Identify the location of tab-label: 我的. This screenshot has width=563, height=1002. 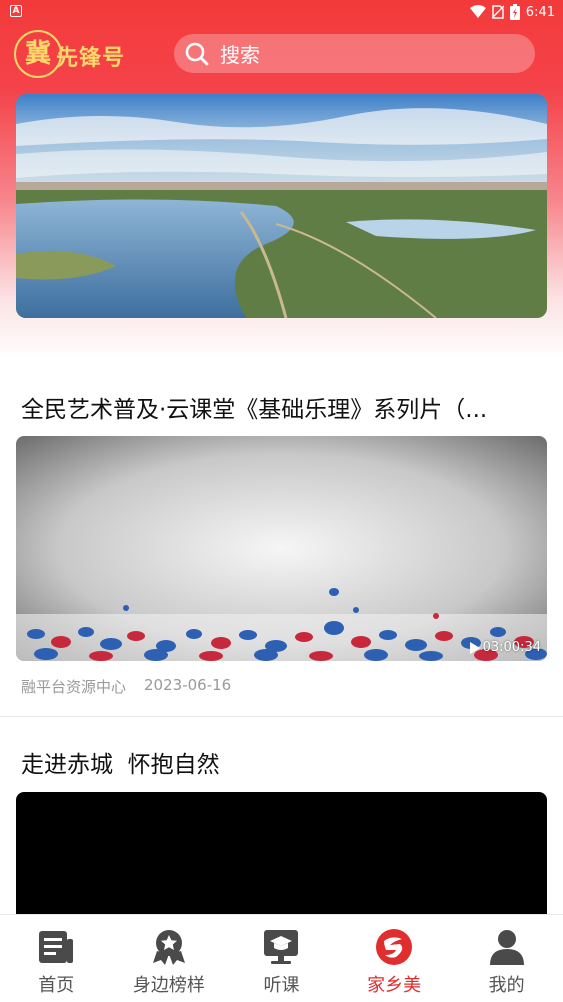
(506, 985).